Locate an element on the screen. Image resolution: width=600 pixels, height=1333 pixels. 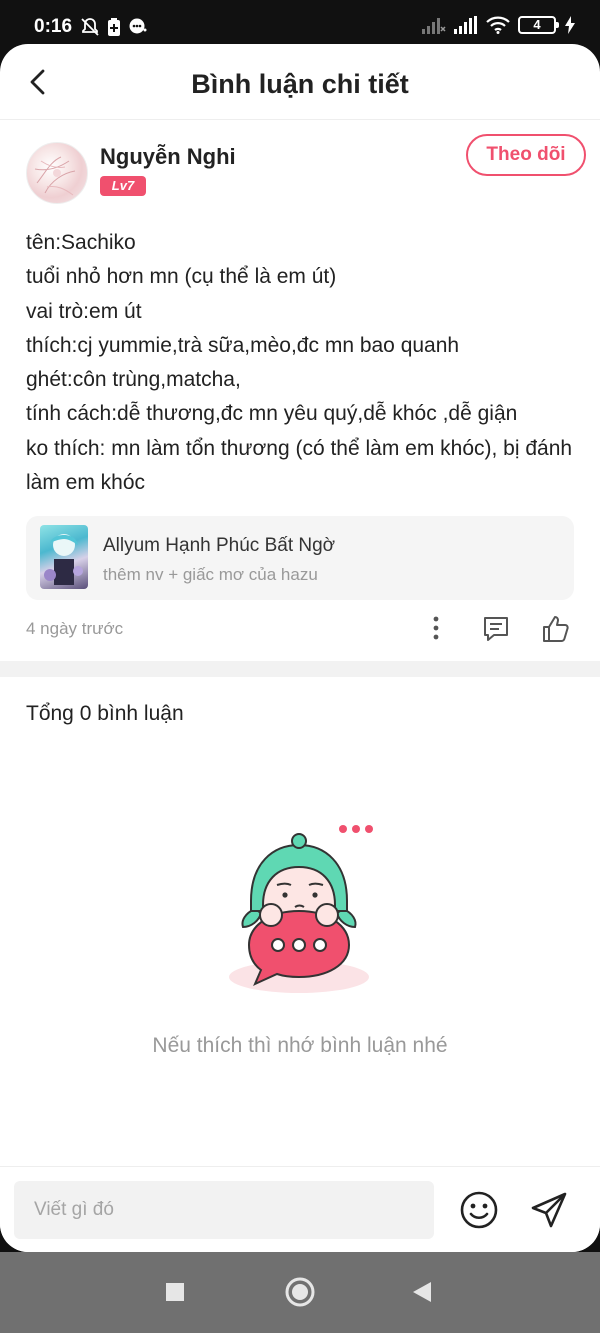
triangle-back-icon is located at coordinates (422, 1292).